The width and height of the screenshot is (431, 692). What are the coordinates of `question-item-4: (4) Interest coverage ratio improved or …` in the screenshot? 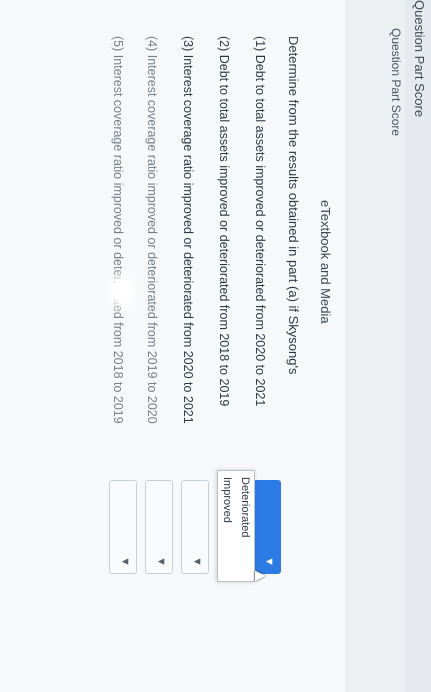 It's located at (152, 230).